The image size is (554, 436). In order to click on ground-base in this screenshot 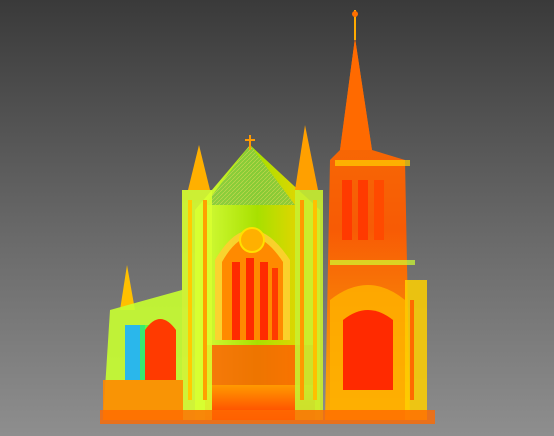, I will do `click(267, 417)`.